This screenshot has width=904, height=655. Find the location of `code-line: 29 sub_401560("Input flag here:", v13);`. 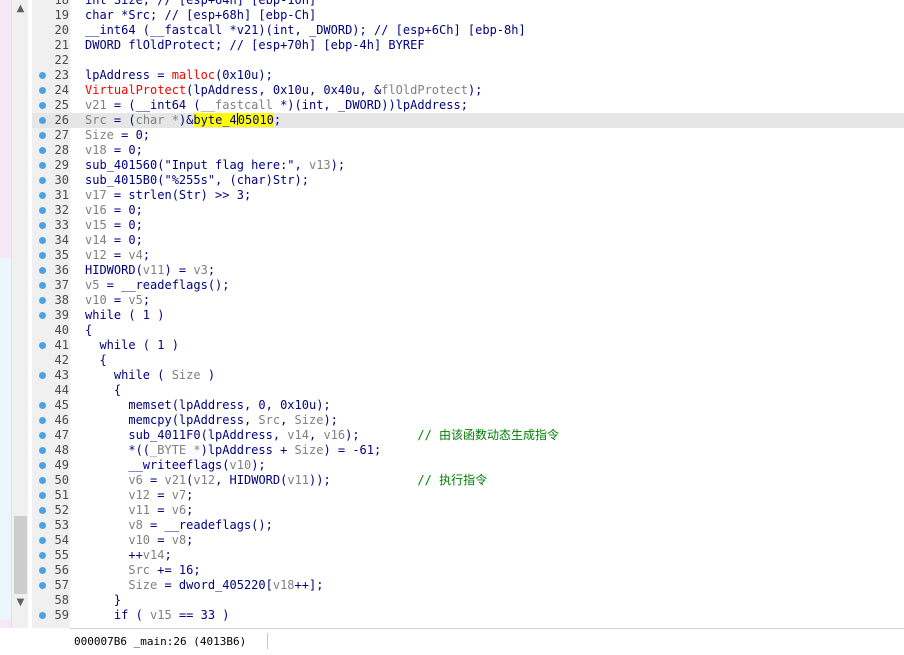

code-line: 29 sub_401560("Input flag here:", v13); is located at coordinates (468, 165).